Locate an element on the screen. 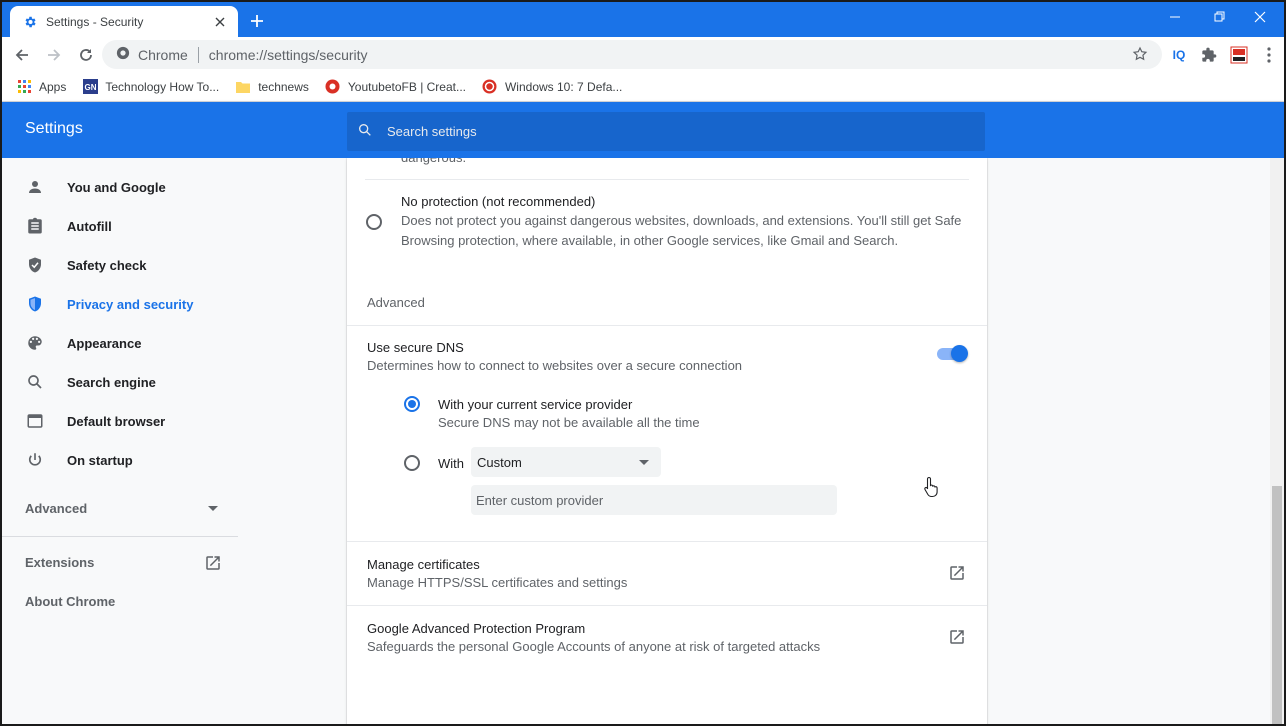  iq-extension-icon: IQ is located at coordinates (1179, 55).